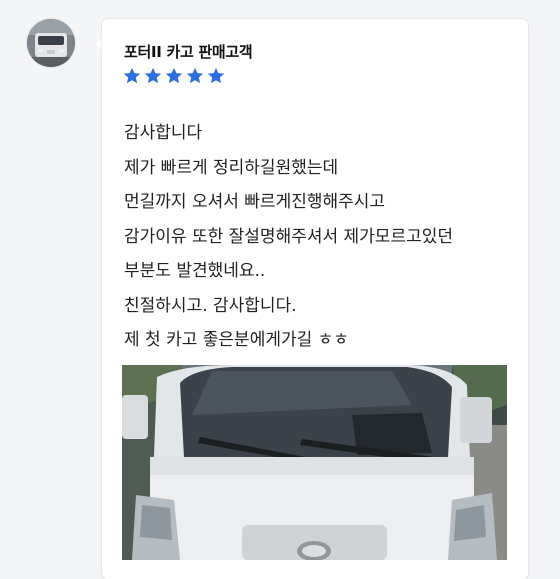 The width and height of the screenshot is (560, 579). What do you see at coordinates (231, 167) in the screenshot?
I see `review-line: 제가 빠르게 정리하길원했는데` at bounding box center [231, 167].